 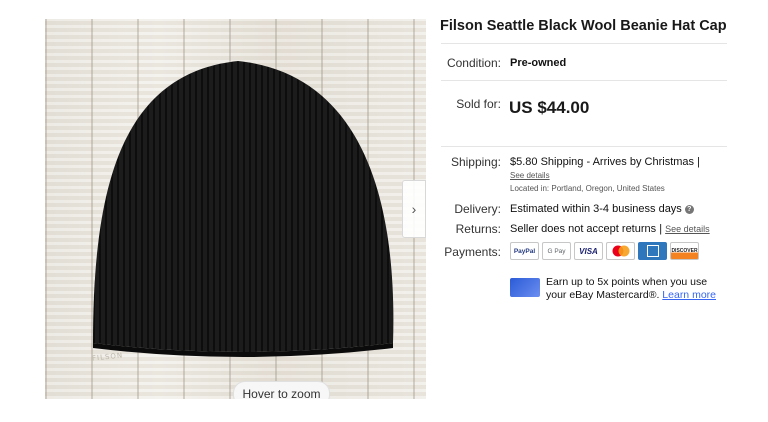 I want to click on promo-line1: Earn up to 5x points when you use, so click(x=627, y=282).